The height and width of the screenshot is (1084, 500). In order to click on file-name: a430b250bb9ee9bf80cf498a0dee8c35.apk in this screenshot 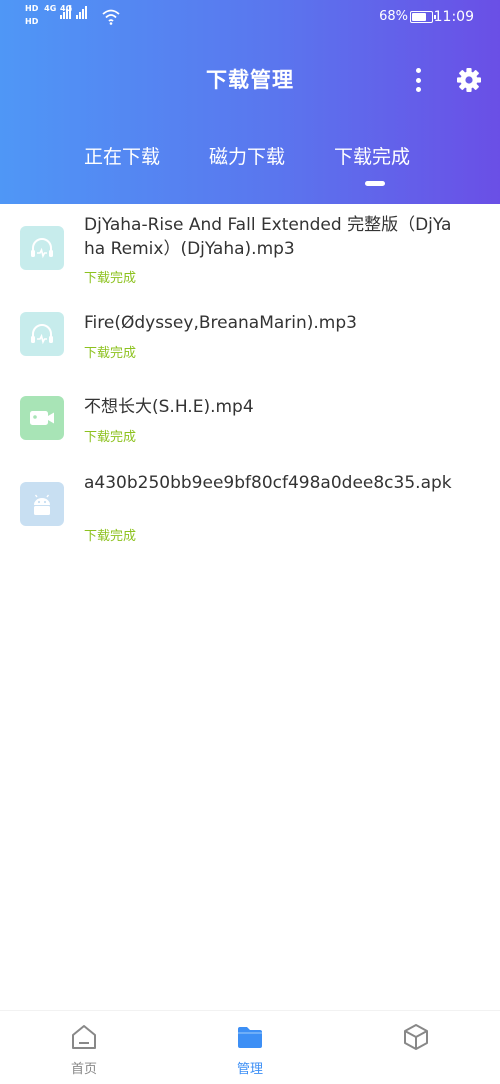, I will do `click(268, 483)`.